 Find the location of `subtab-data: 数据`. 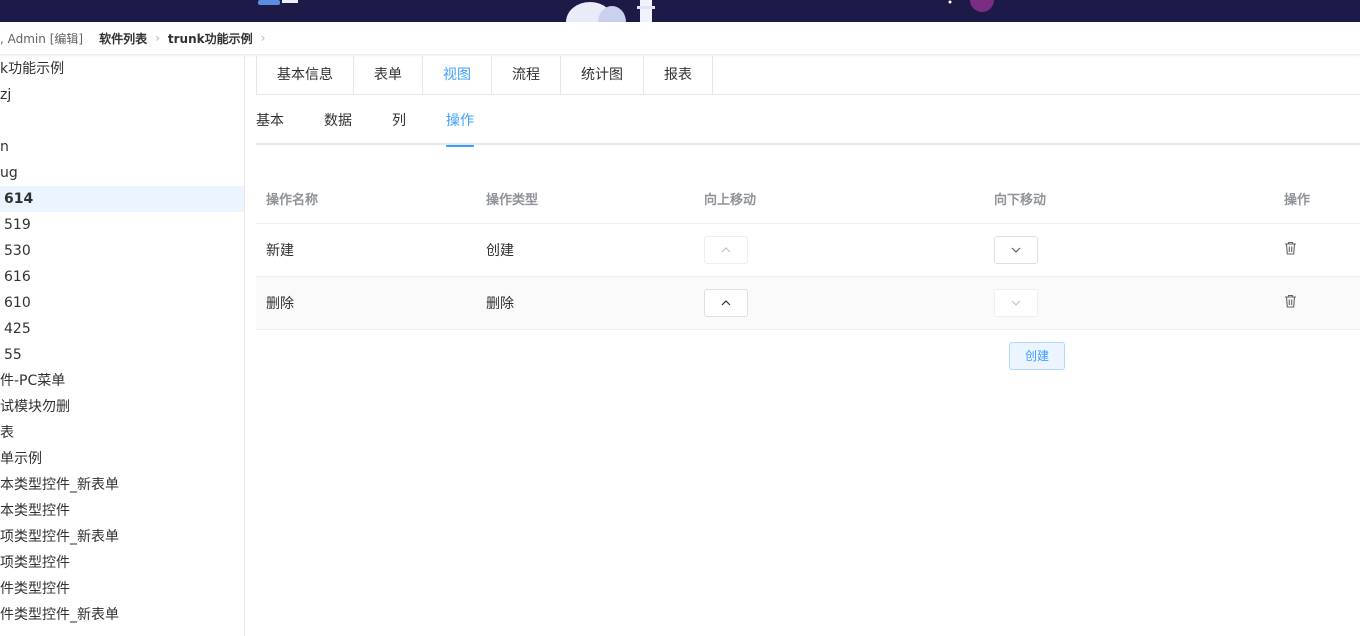

subtab-data: 数据 is located at coordinates (338, 120).